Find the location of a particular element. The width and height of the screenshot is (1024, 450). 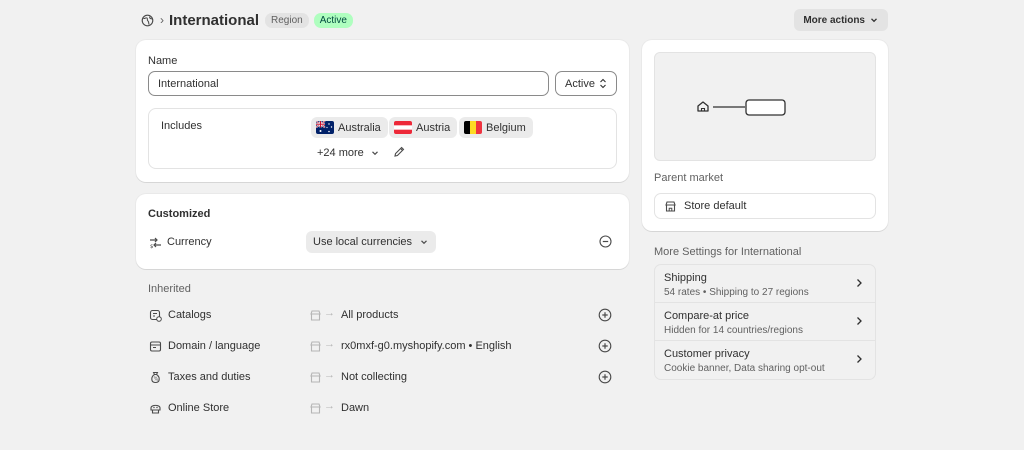

currency-select: Use local currencies is located at coordinates (371, 242).